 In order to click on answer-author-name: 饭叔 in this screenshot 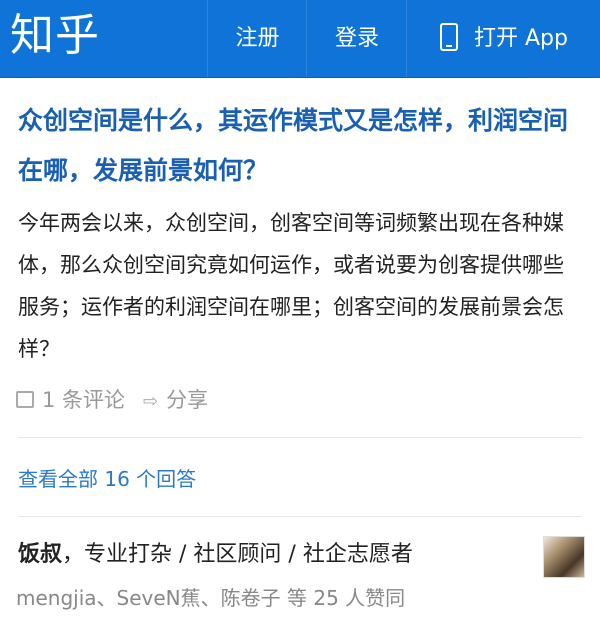, I will do `click(40, 554)`.